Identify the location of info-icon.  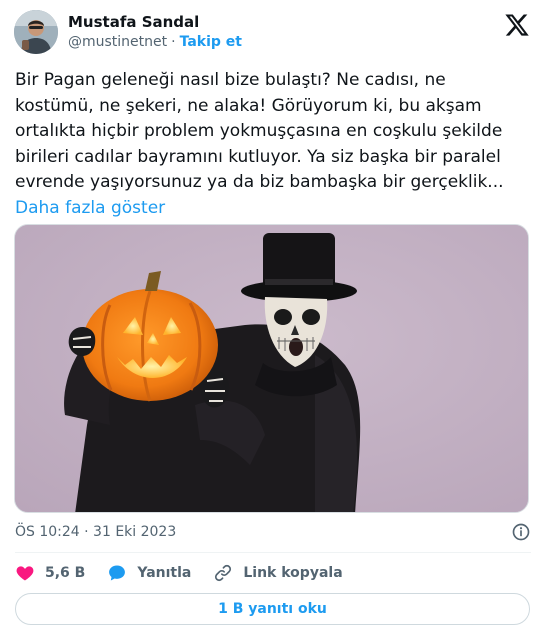
(521, 532).